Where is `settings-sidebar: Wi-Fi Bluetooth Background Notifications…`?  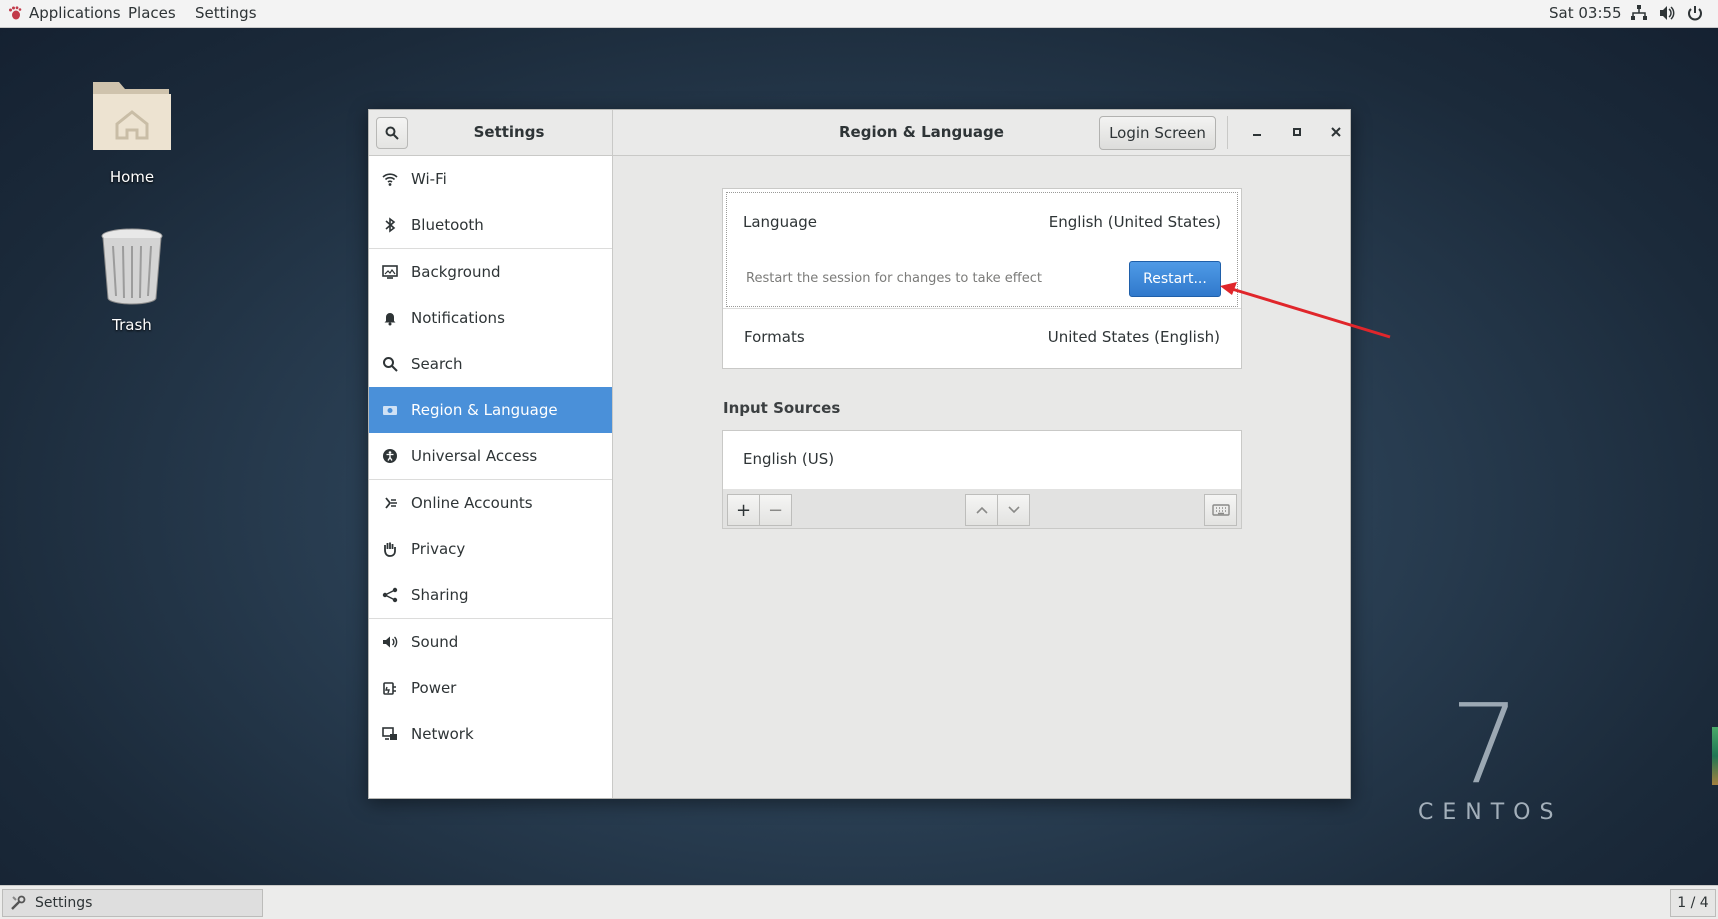 settings-sidebar: Wi-Fi Bluetooth Background Notifications… is located at coordinates (491, 477).